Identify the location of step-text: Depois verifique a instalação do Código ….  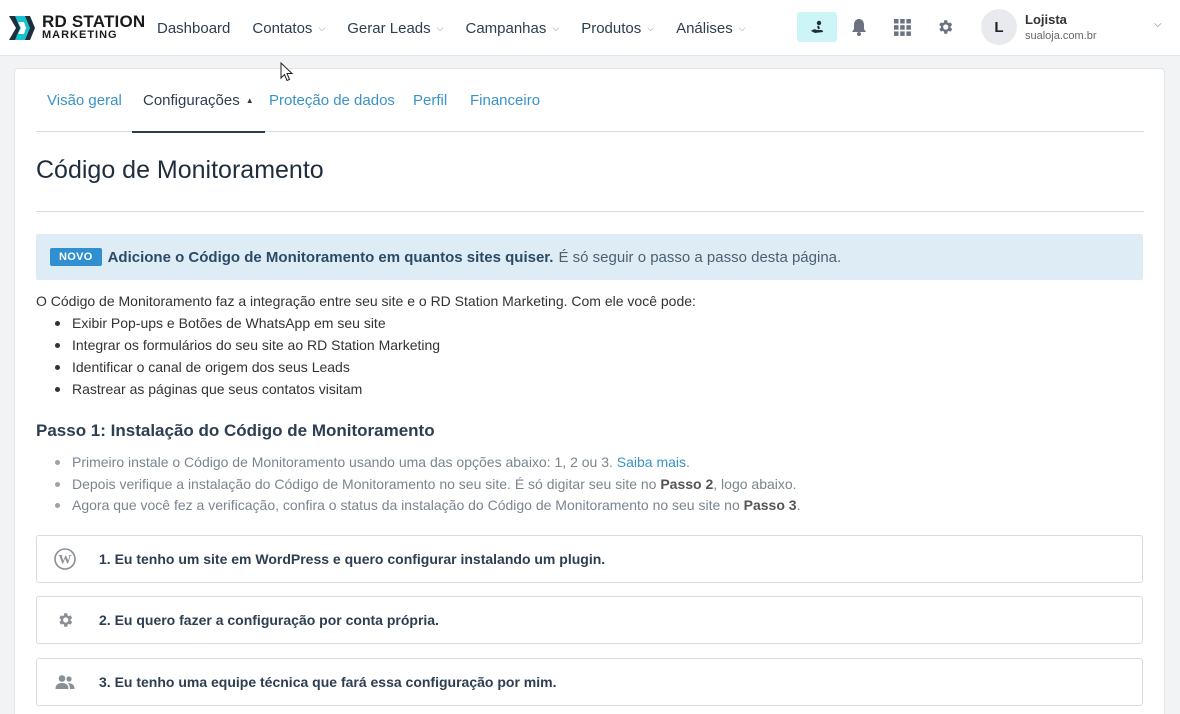
(364, 483).